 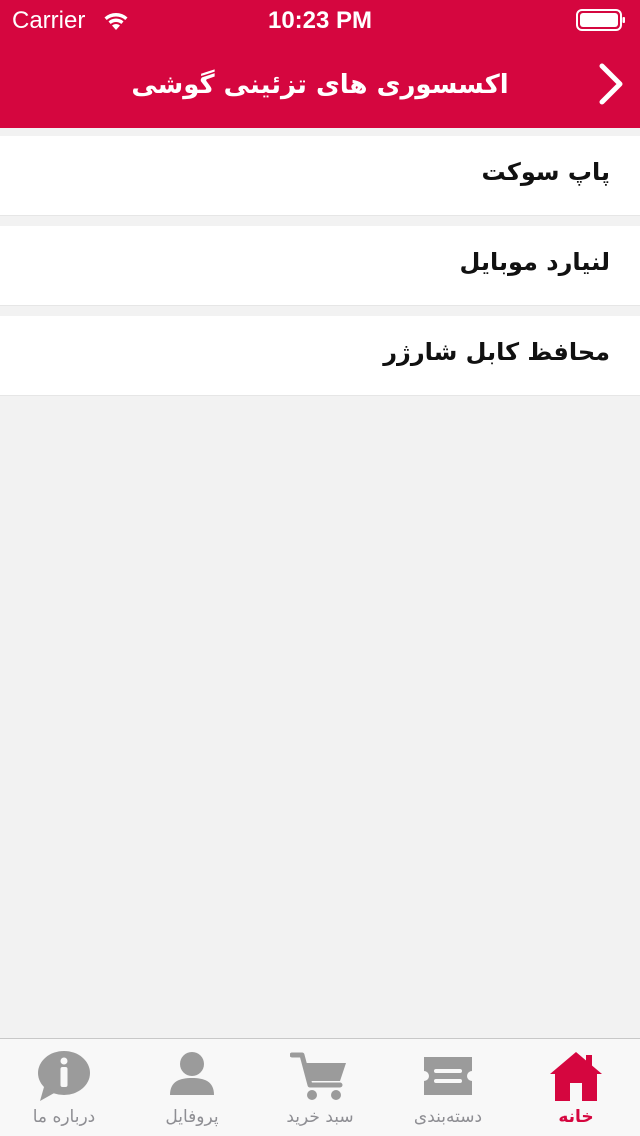 What do you see at coordinates (318, 1076) in the screenshot?
I see `cart-icon` at bounding box center [318, 1076].